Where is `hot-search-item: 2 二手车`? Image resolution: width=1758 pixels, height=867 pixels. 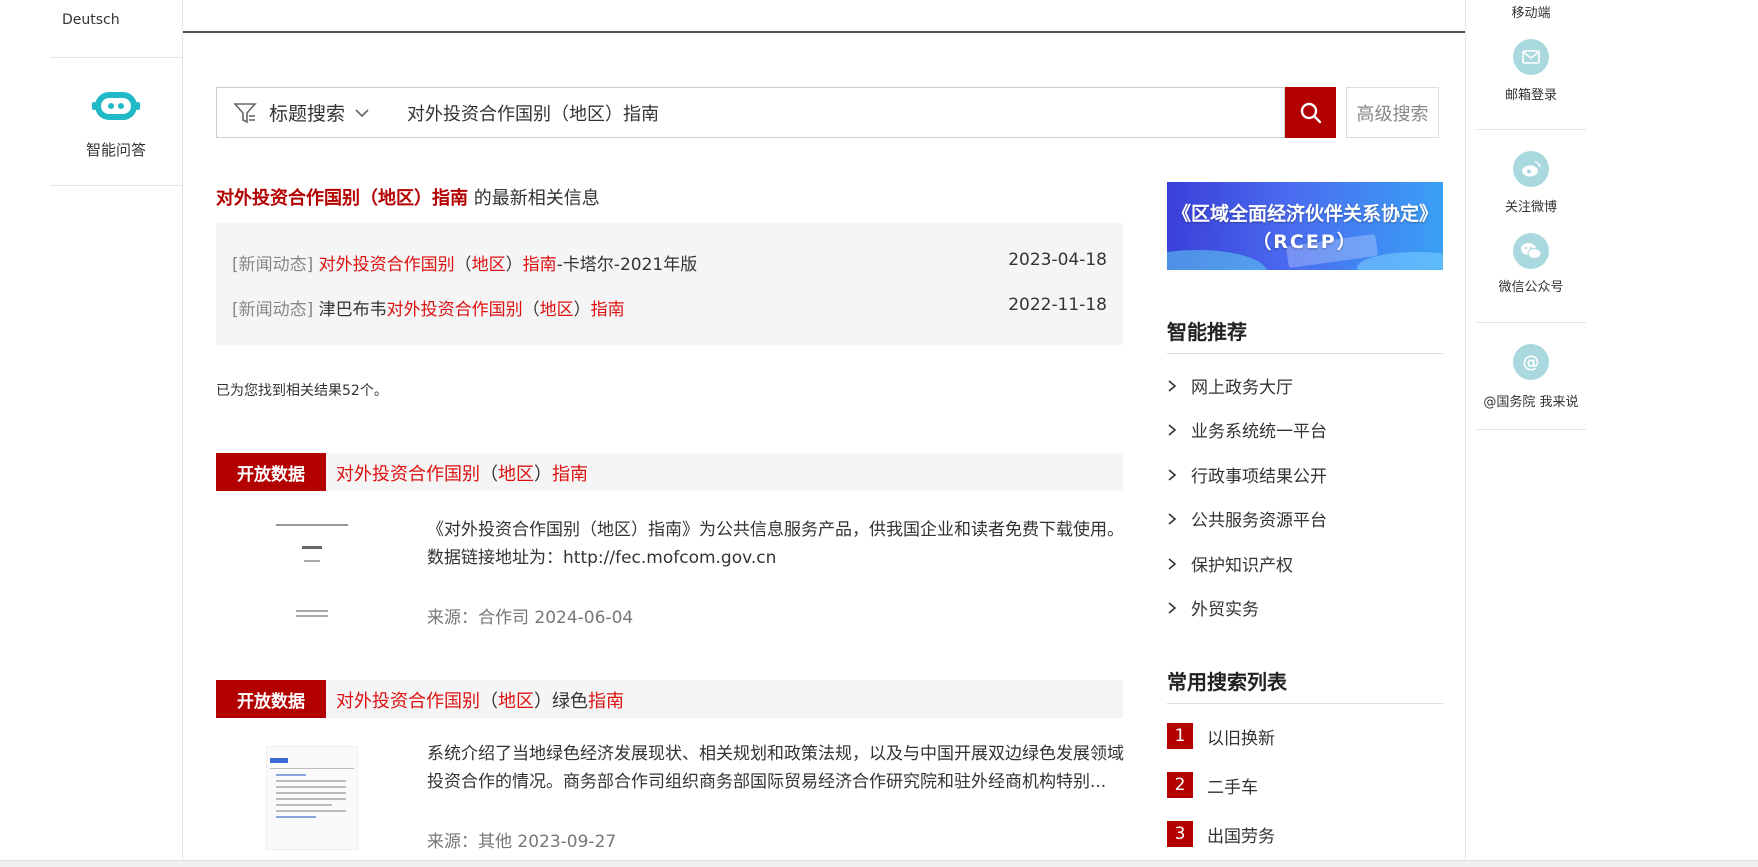 hot-search-item: 2 二手车 is located at coordinates (1212, 785).